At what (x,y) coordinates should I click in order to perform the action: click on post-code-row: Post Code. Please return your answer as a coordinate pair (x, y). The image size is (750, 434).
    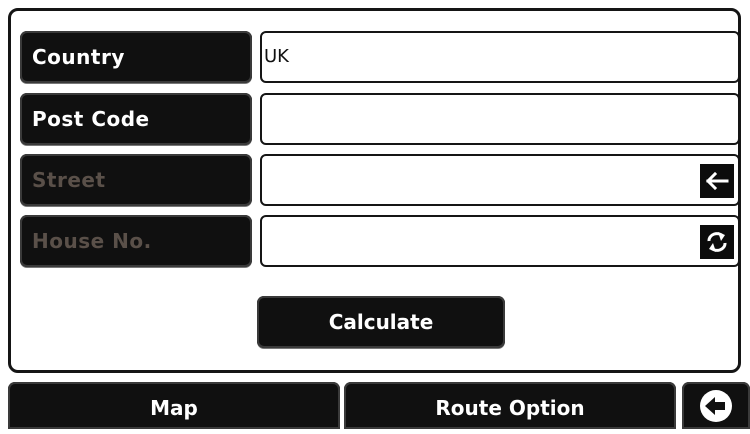
    Looking at the image, I should click on (380, 119).